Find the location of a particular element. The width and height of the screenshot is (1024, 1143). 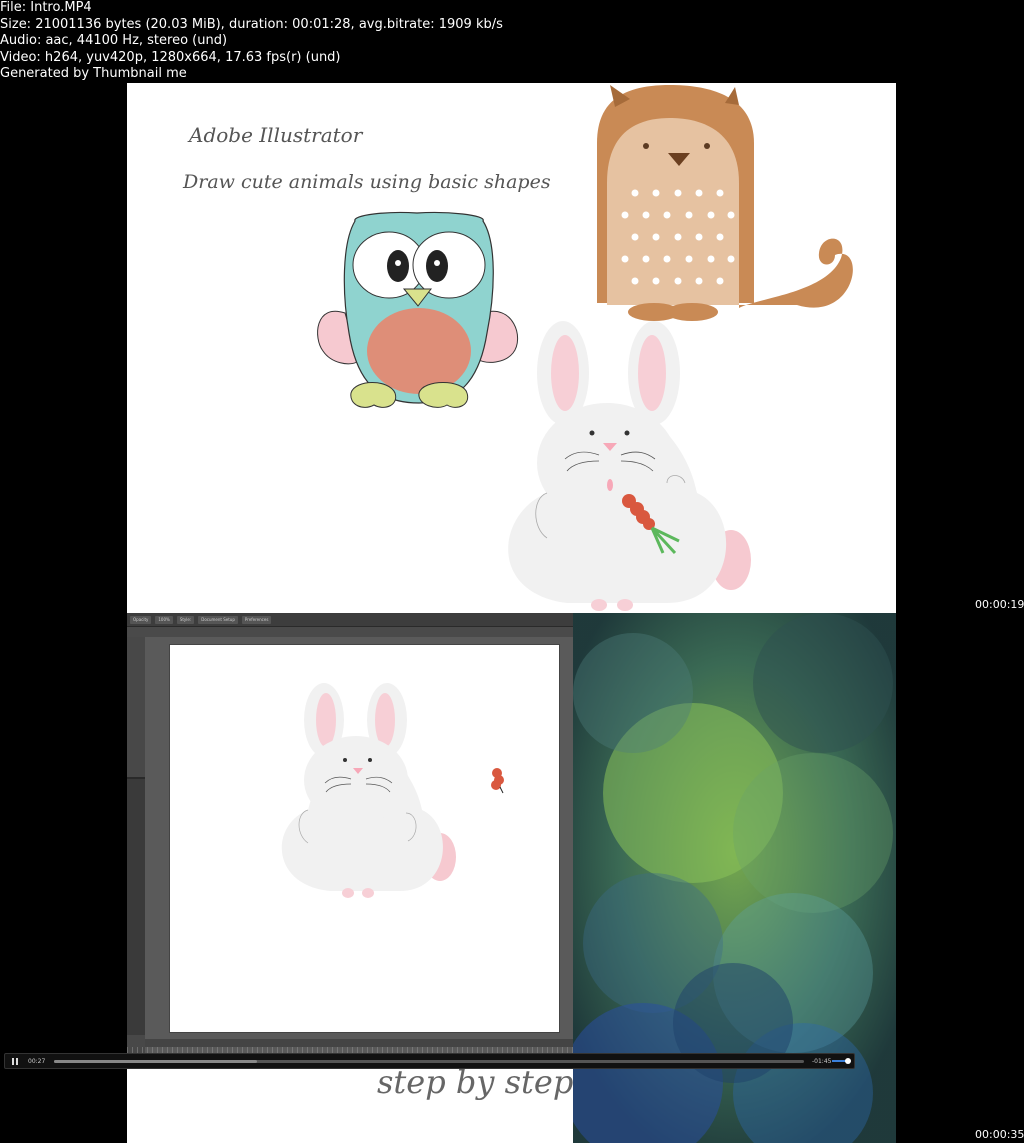

tab-strip is located at coordinates (350, 632).